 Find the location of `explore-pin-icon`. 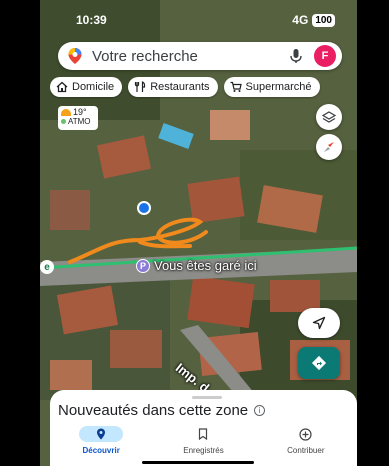

explore-pin-icon is located at coordinates (101, 434).